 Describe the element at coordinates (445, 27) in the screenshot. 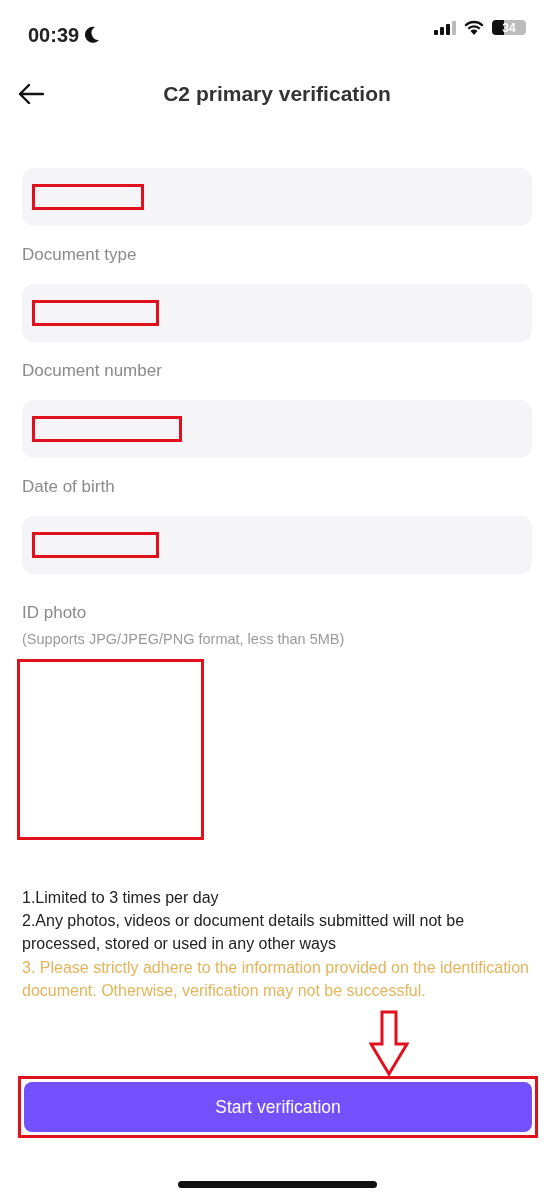

I see `signal-icon` at that location.